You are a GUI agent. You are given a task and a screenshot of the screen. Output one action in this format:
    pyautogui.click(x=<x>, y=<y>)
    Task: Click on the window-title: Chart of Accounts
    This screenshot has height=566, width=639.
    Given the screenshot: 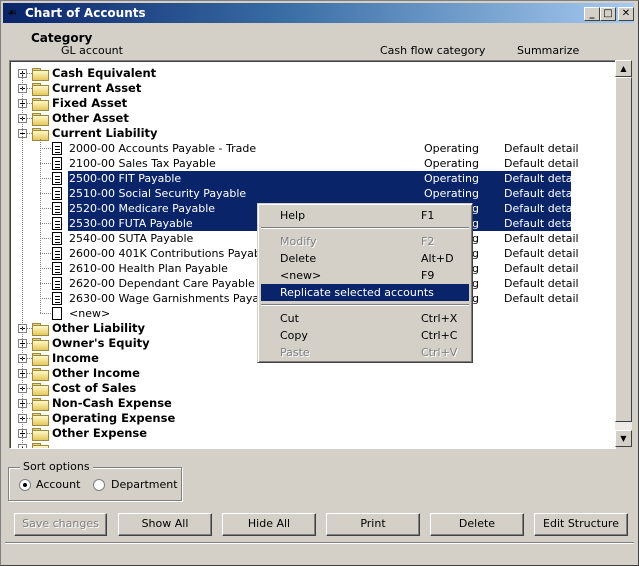 What is the action you would take?
    pyautogui.click(x=85, y=13)
    